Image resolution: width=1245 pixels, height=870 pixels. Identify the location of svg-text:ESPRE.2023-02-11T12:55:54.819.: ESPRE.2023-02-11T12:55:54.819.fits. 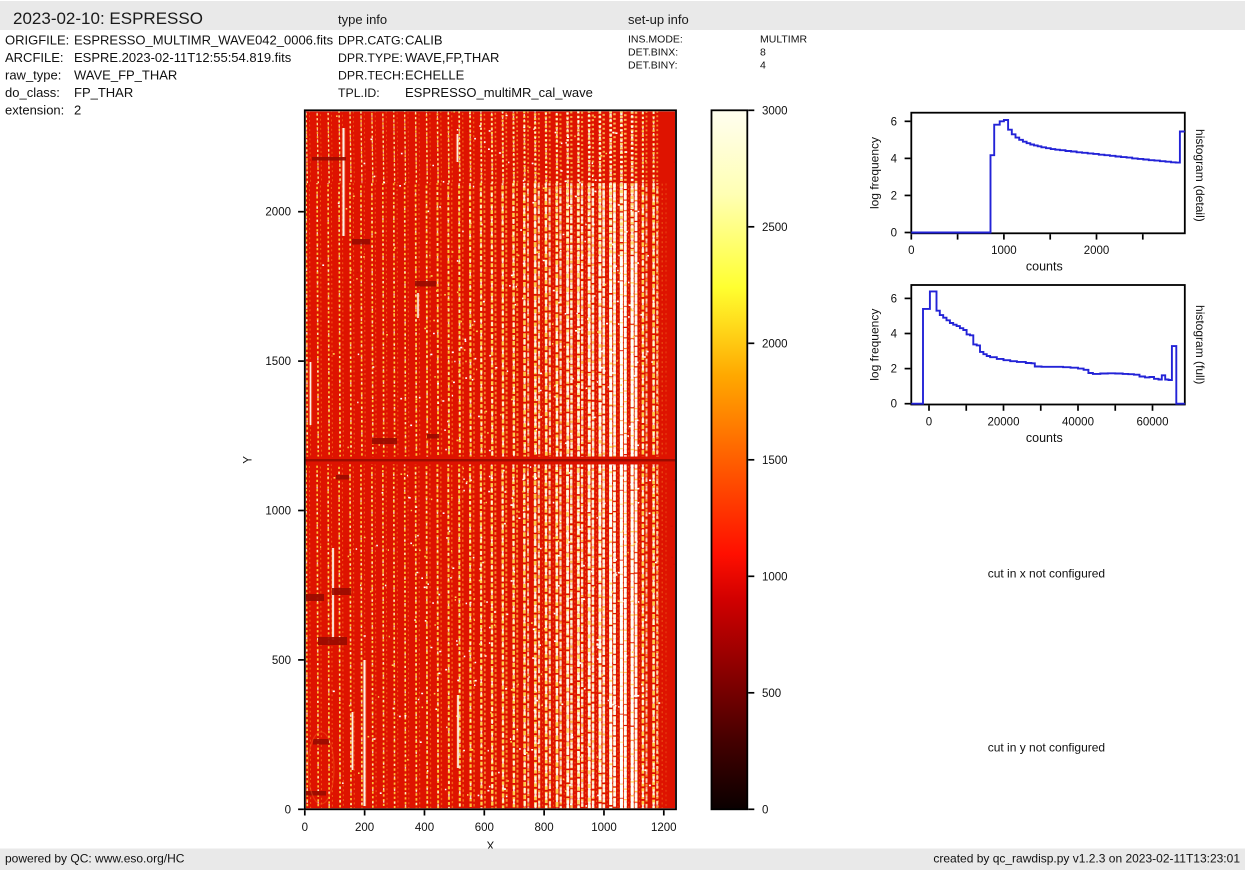
(183, 57).